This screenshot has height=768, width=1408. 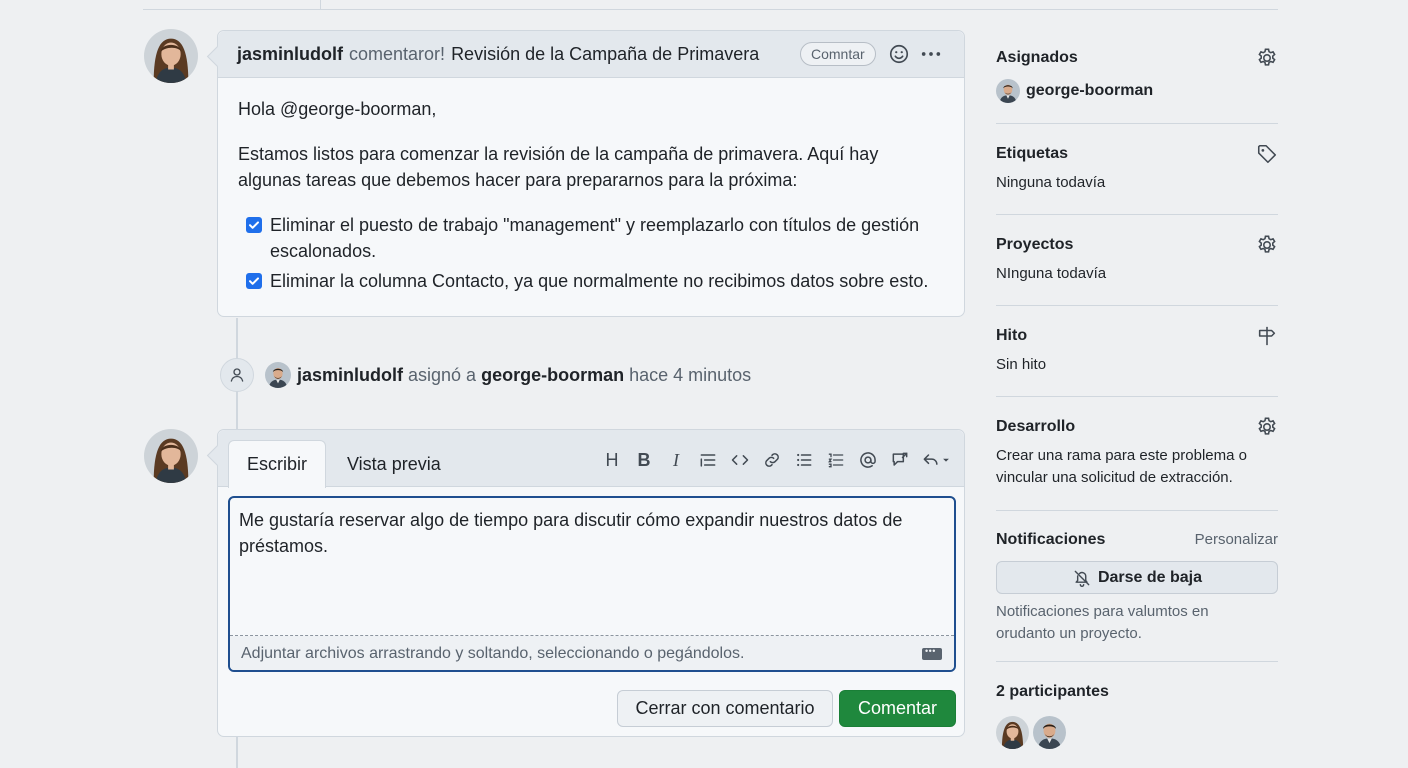 What do you see at coordinates (278, 375) in the screenshot?
I see `event-actor-avatar` at bounding box center [278, 375].